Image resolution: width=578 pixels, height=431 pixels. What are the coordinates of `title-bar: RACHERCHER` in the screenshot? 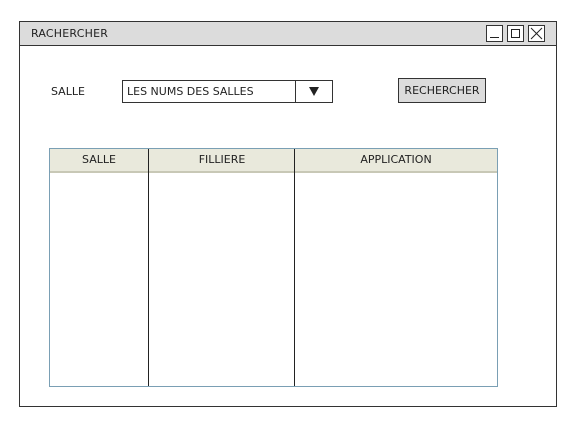 It's located at (288, 34).